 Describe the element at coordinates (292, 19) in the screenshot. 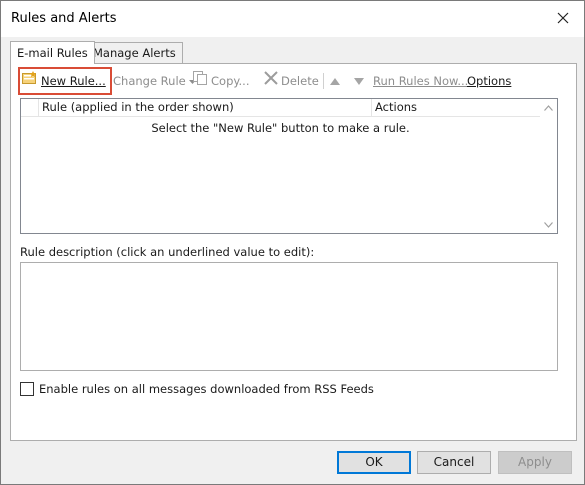

I see `title-bar: Rules and Alerts` at that location.